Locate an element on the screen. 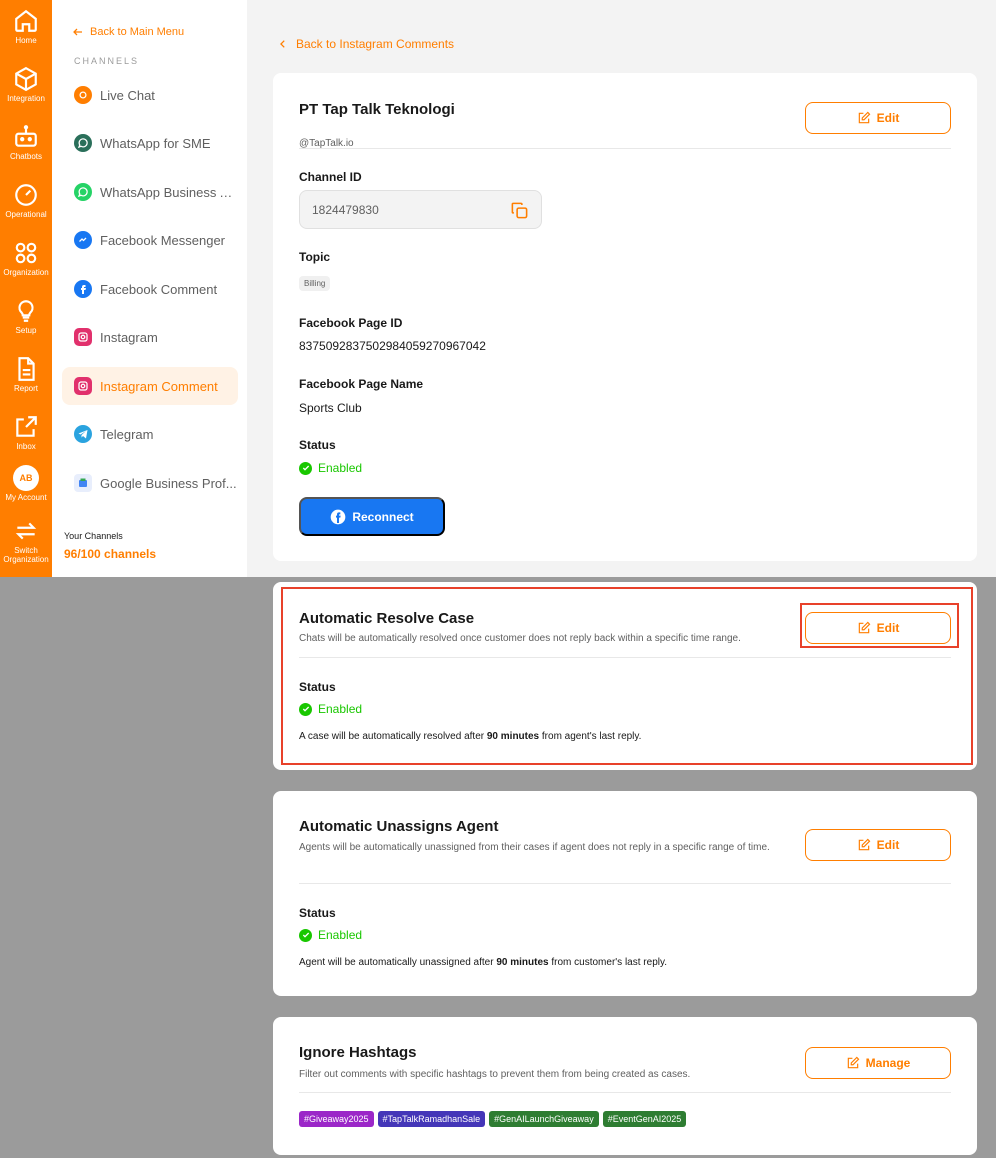 The width and height of the screenshot is (996, 1158). external-link-icon is located at coordinates (26, 426).